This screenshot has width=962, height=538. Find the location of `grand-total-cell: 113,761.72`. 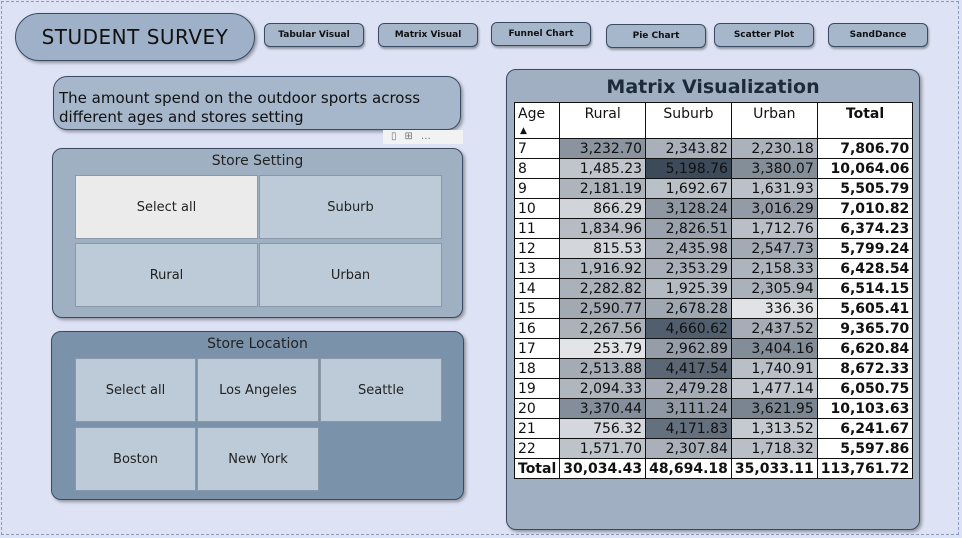

grand-total-cell: 113,761.72 is located at coordinates (865, 468).